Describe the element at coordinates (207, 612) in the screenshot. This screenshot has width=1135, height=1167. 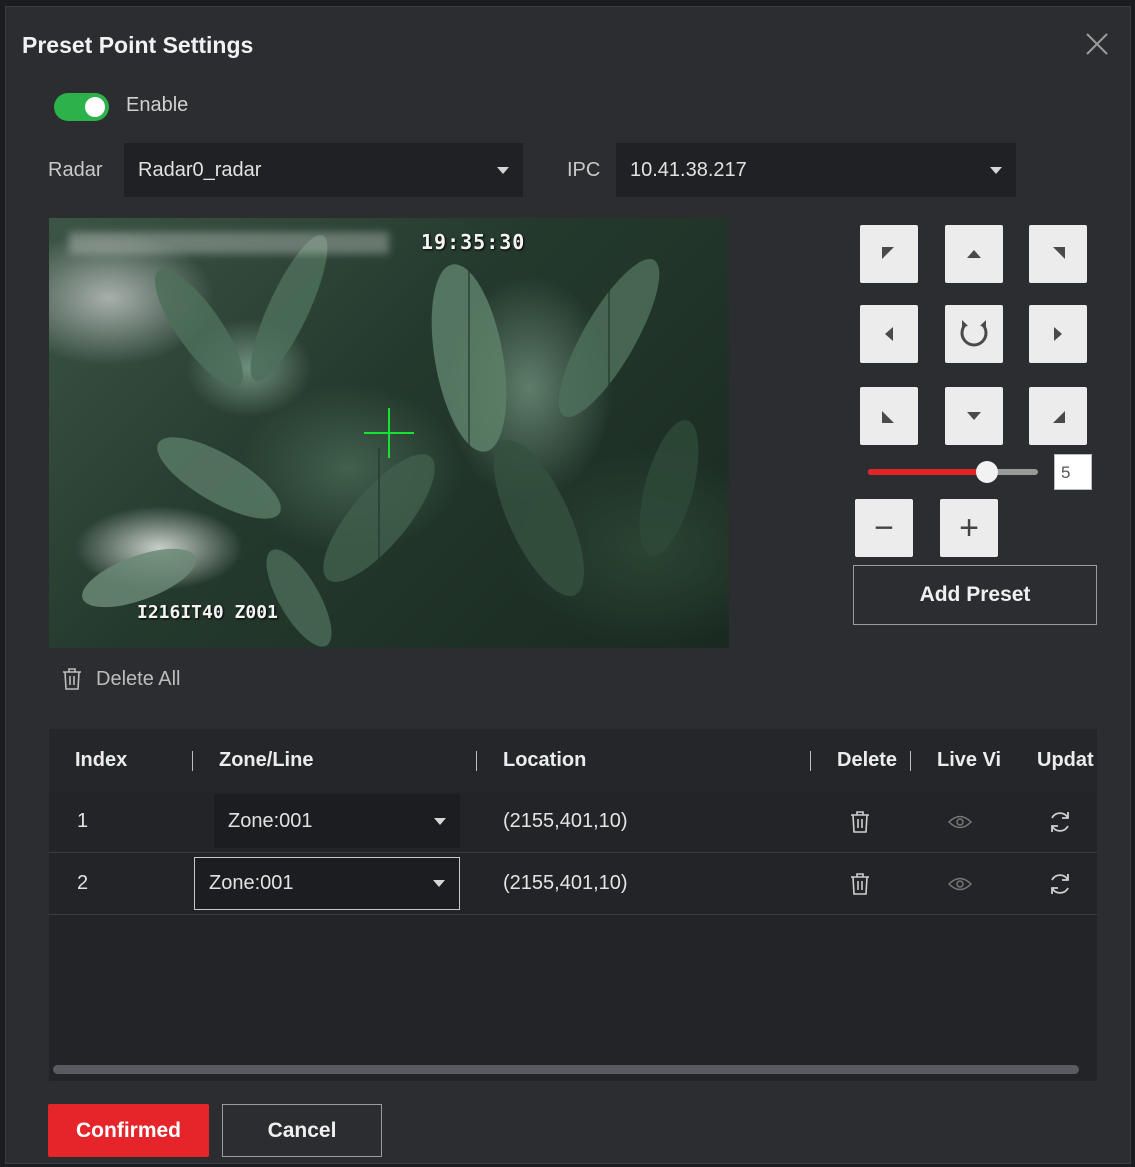
I see `osd-channel-id: I216IT40 Z001` at that location.